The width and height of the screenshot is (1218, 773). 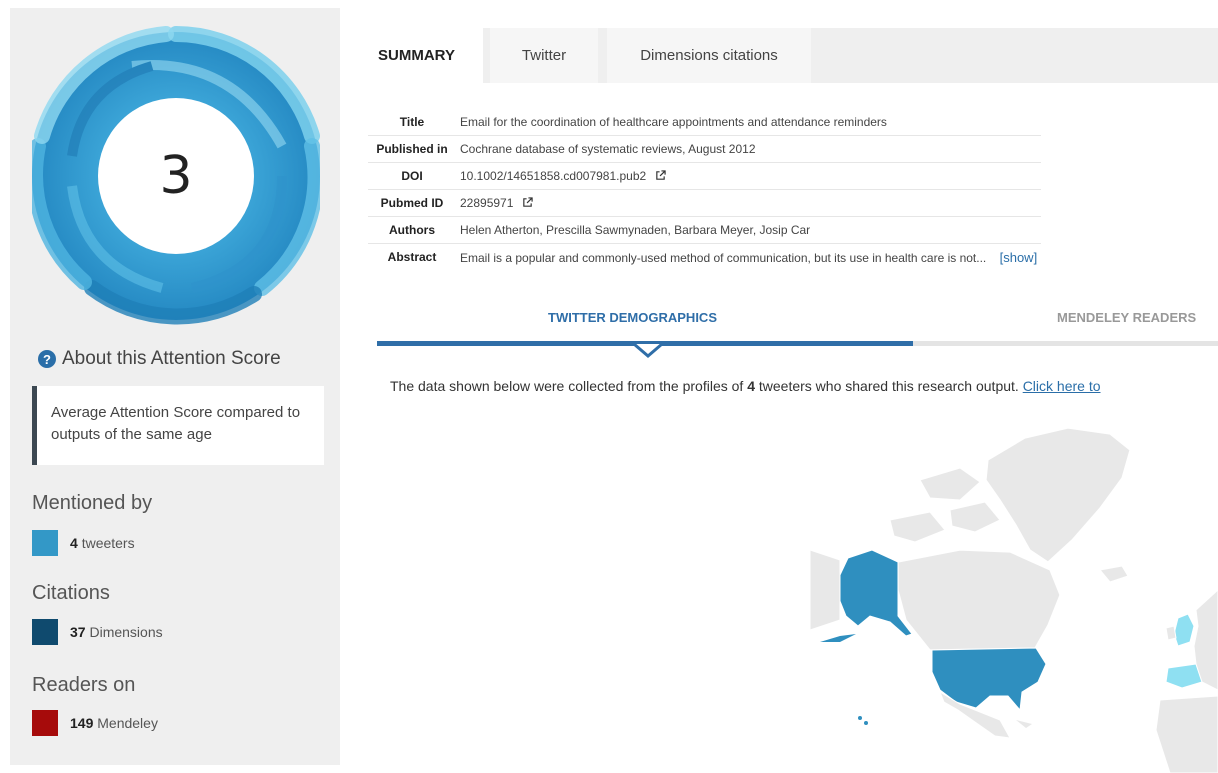 I want to click on tab-summary: SUMMARY, so click(x=416, y=55).